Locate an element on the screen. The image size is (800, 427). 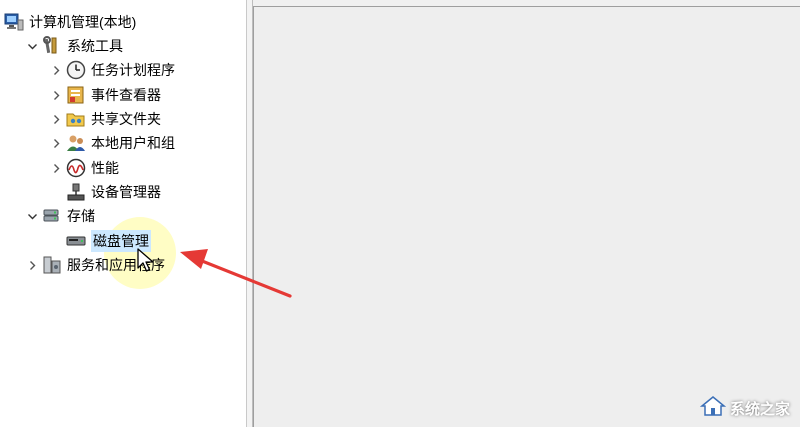
house-logo-icon is located at coordinates (713, 408).